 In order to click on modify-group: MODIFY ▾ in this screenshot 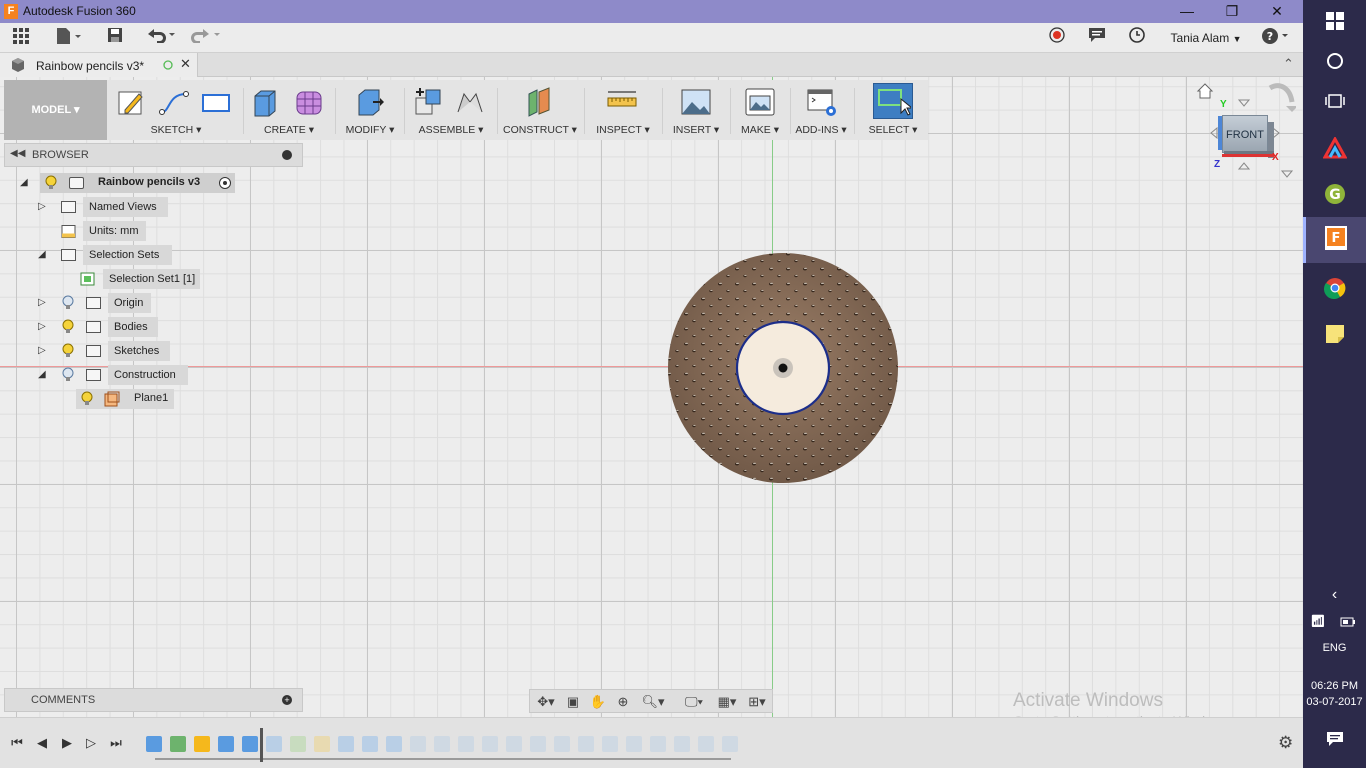, I will do `click(370, 110)`.